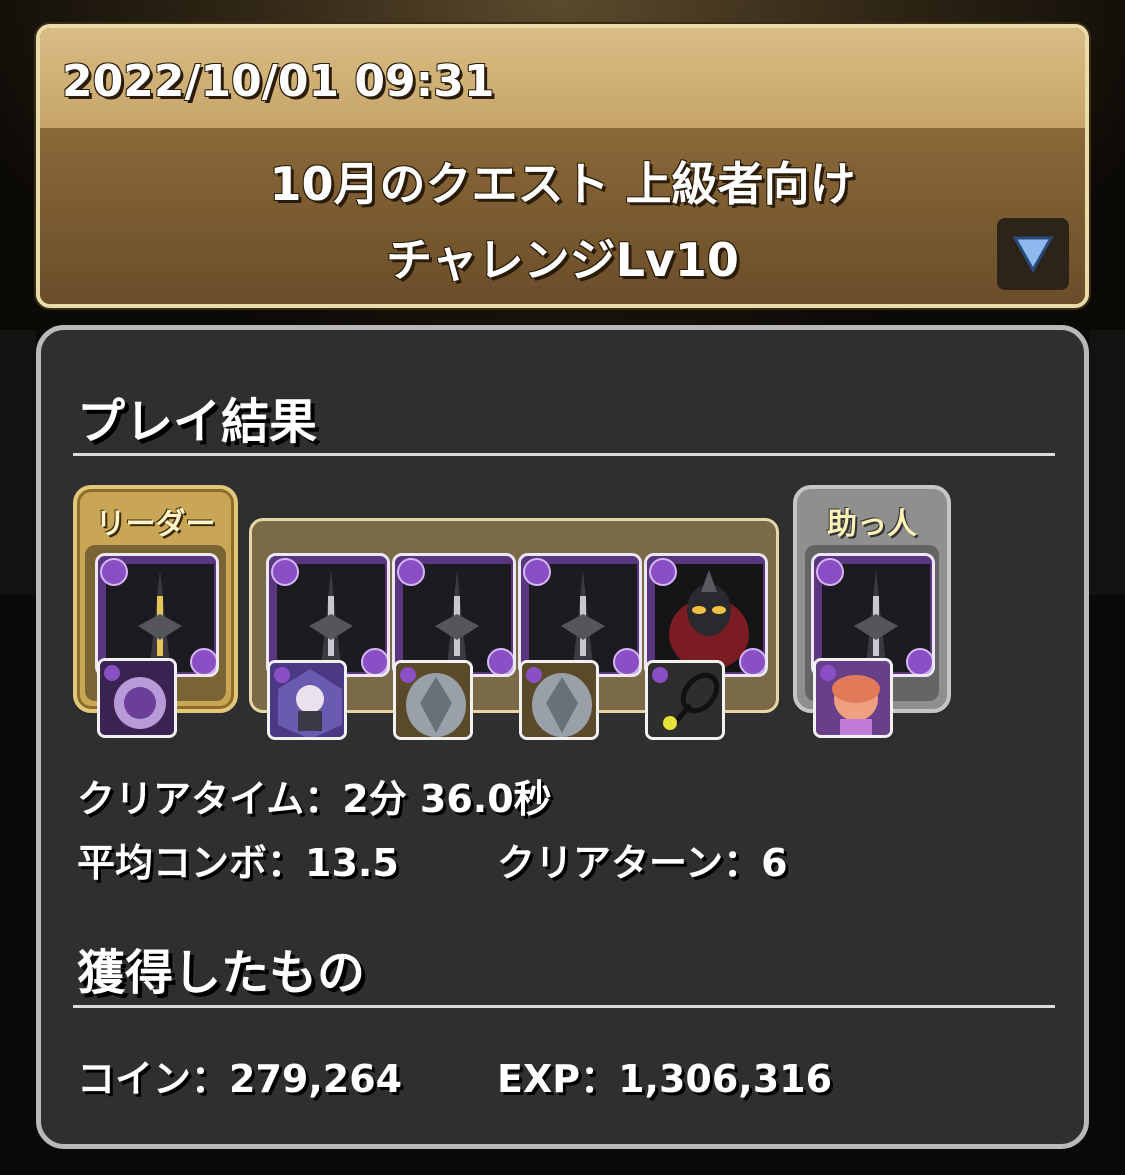 This screenshot has height=1175, width=1125. I want to click on play-date: 2022/10/01 09:31, so click(278, 81).